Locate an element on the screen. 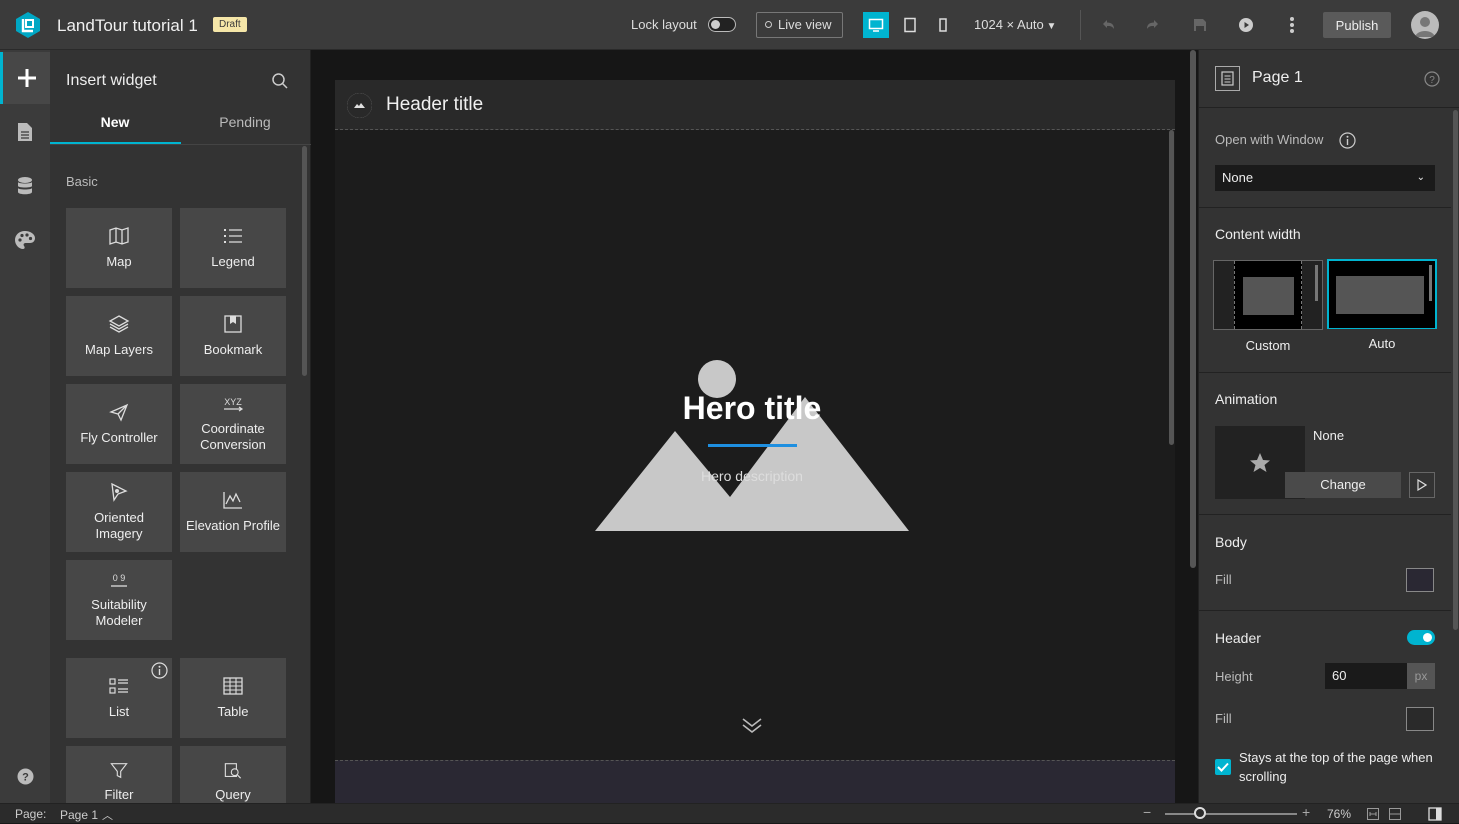 This screenshot has height=824, width=1459. page-body-section is located at coordinates (755, 781).